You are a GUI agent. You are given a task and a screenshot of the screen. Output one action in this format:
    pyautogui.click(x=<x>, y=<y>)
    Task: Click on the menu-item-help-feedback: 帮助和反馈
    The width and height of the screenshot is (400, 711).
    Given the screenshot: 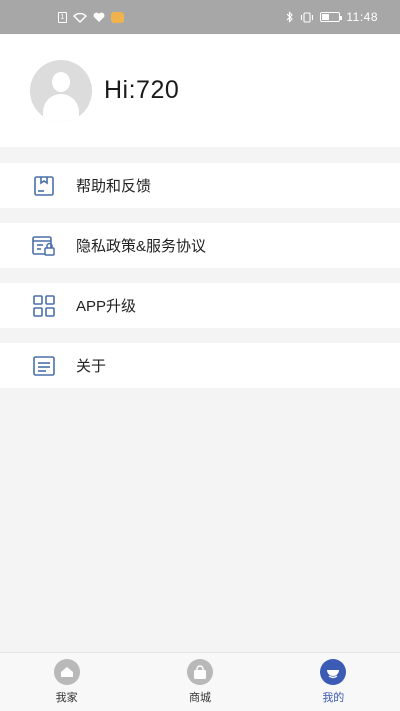 What is the action you would take?
    pyautogui.click(x=200, y=185)
    